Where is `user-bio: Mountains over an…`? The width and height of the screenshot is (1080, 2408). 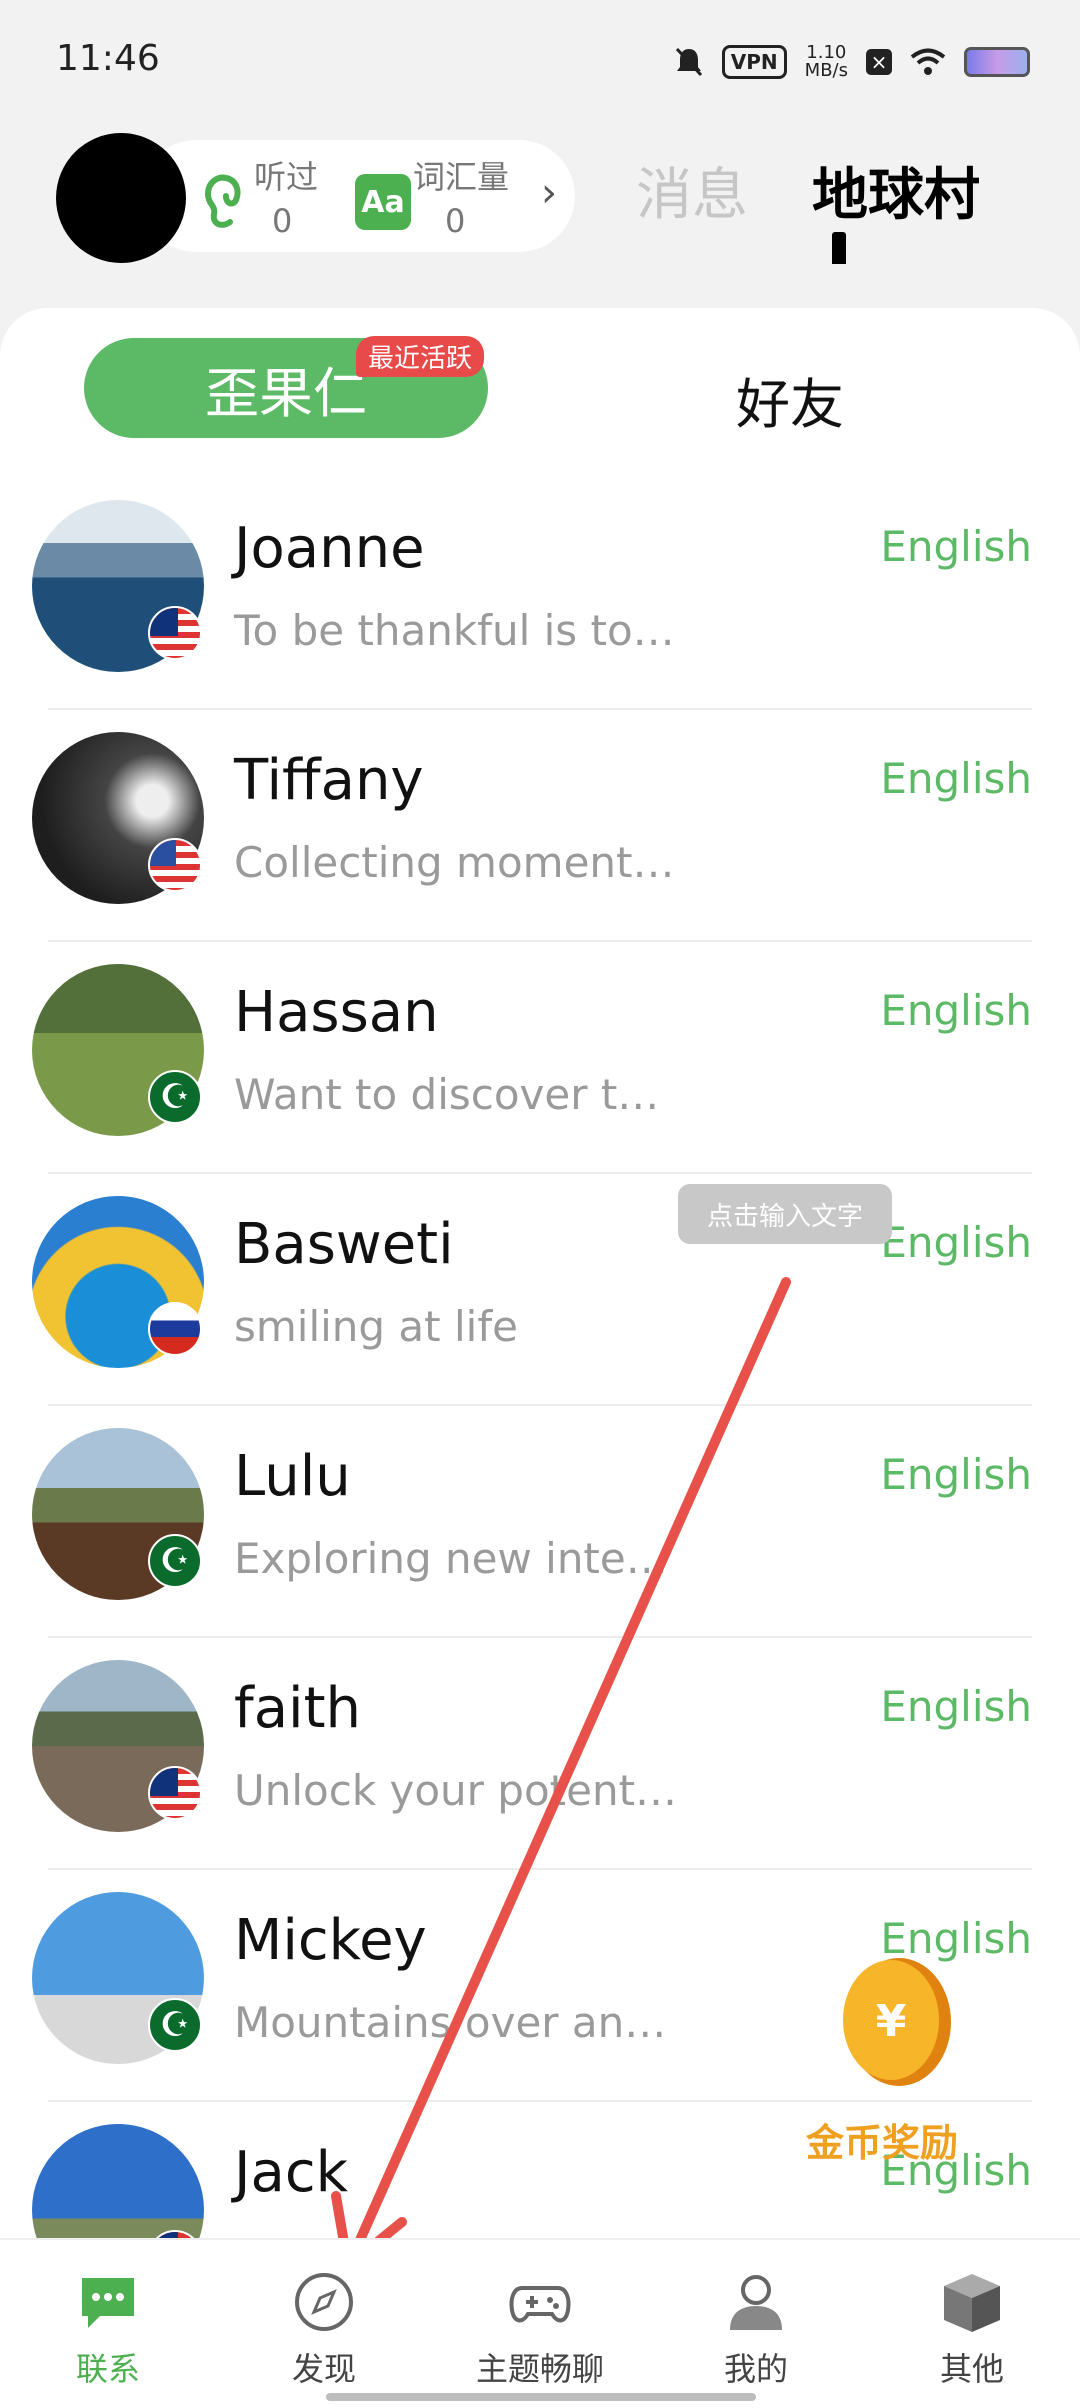 user-bio: Mountains over an… is located at coordinates (450, 2022).